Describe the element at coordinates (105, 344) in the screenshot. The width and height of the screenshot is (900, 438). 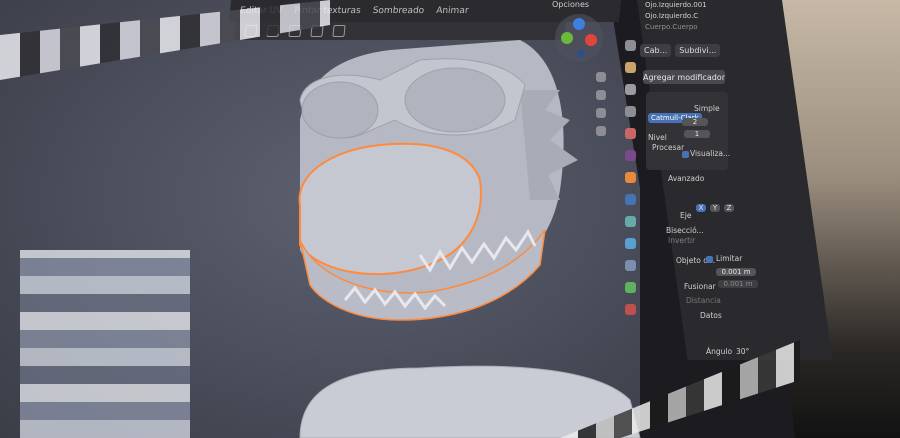
I see `pixelation-left` at that location.